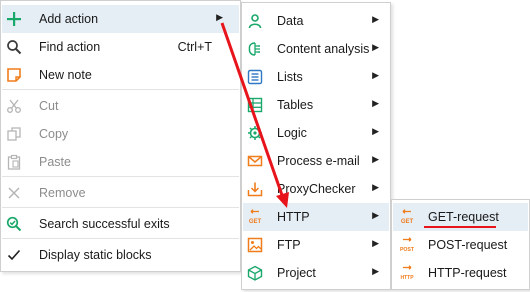  Describe the element at coordinates (255, 273) in the screenshot. I see `cube-icon` at that location.